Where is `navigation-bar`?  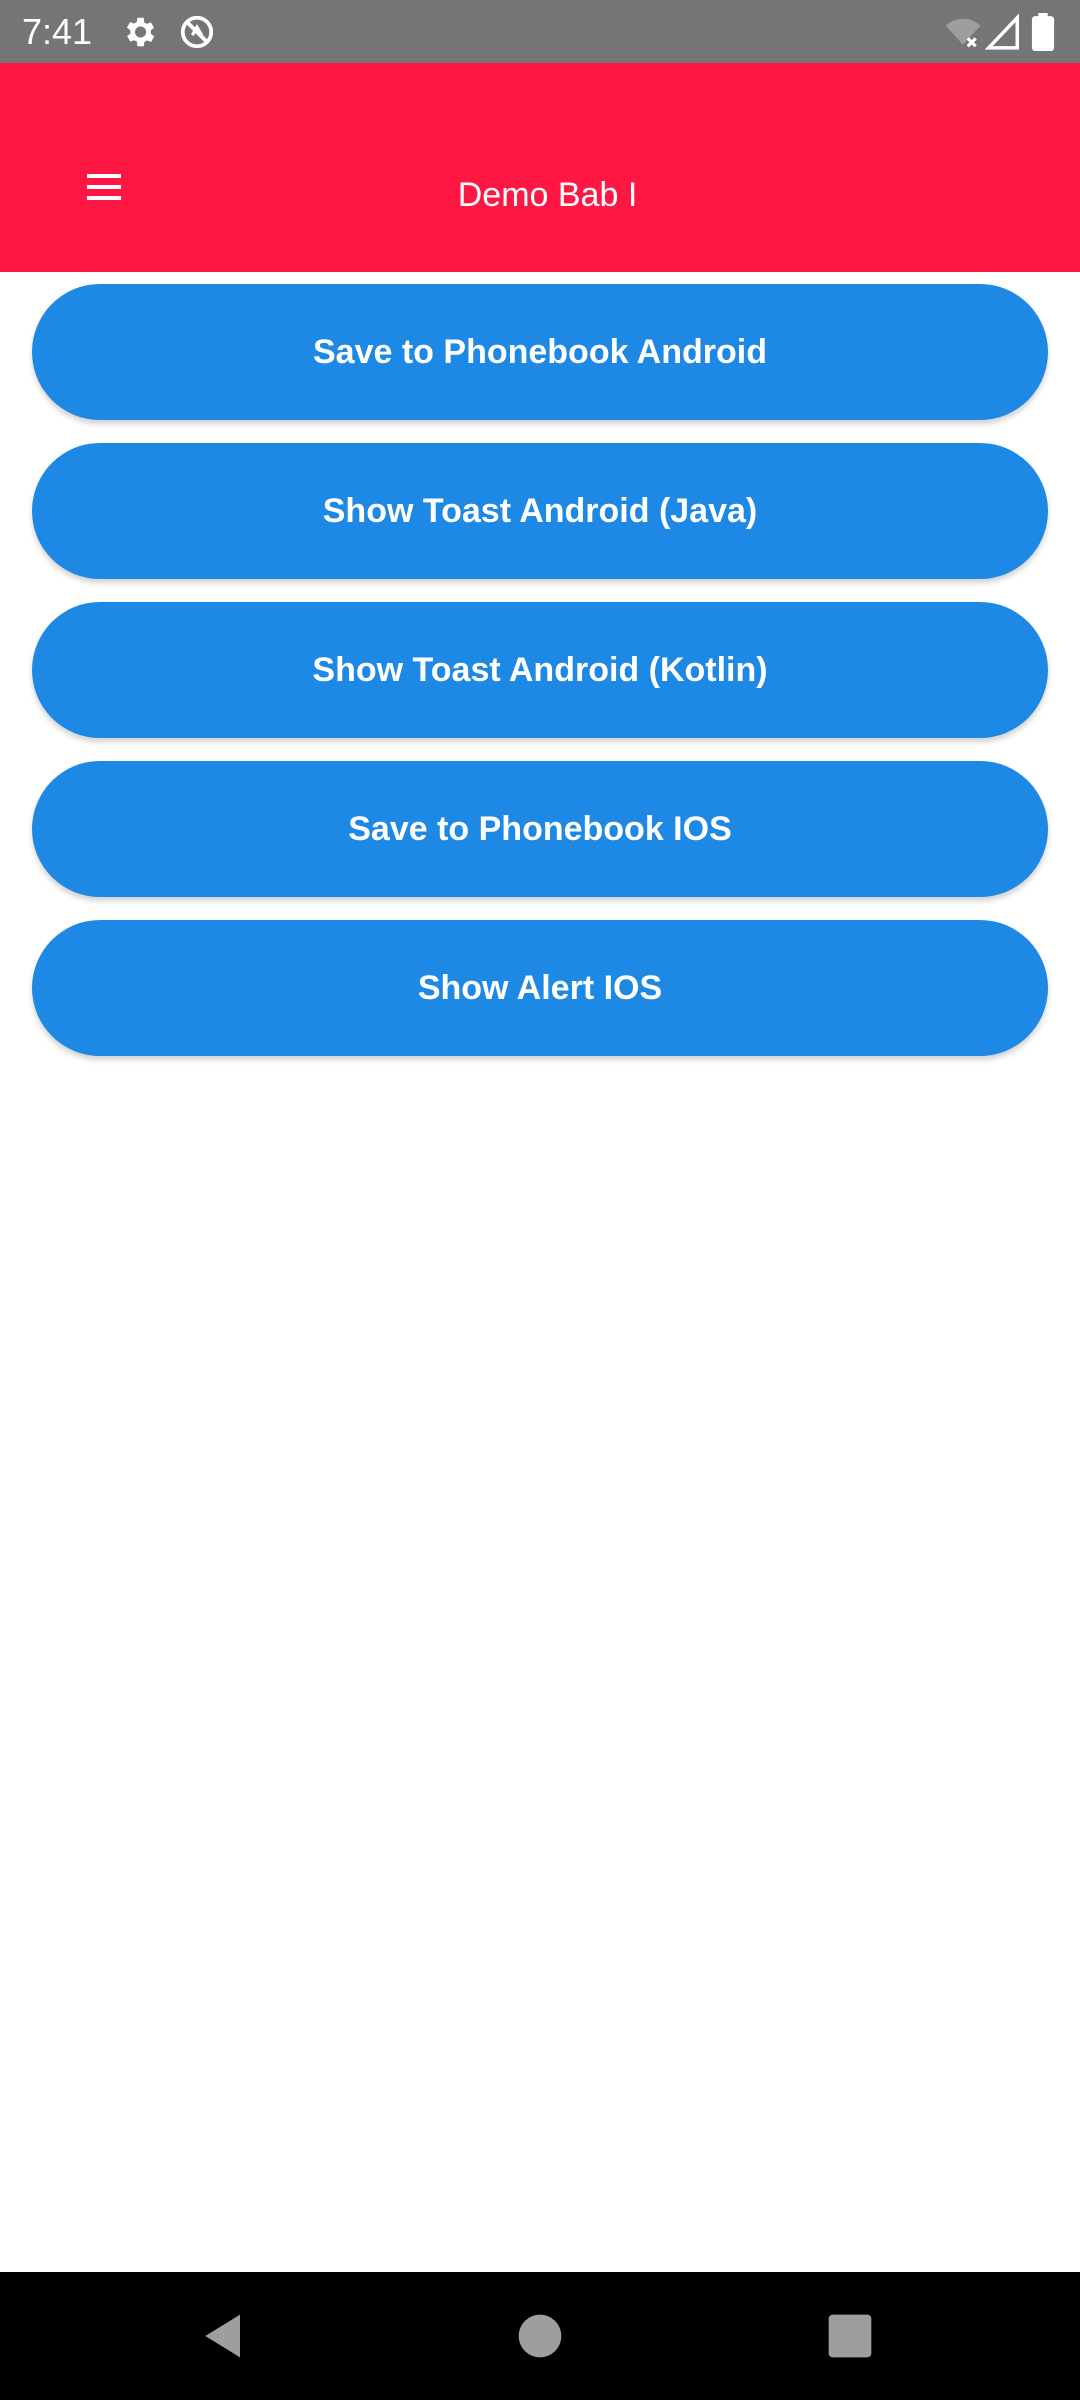 navigation-bar is located at coordinates (540, 2336).